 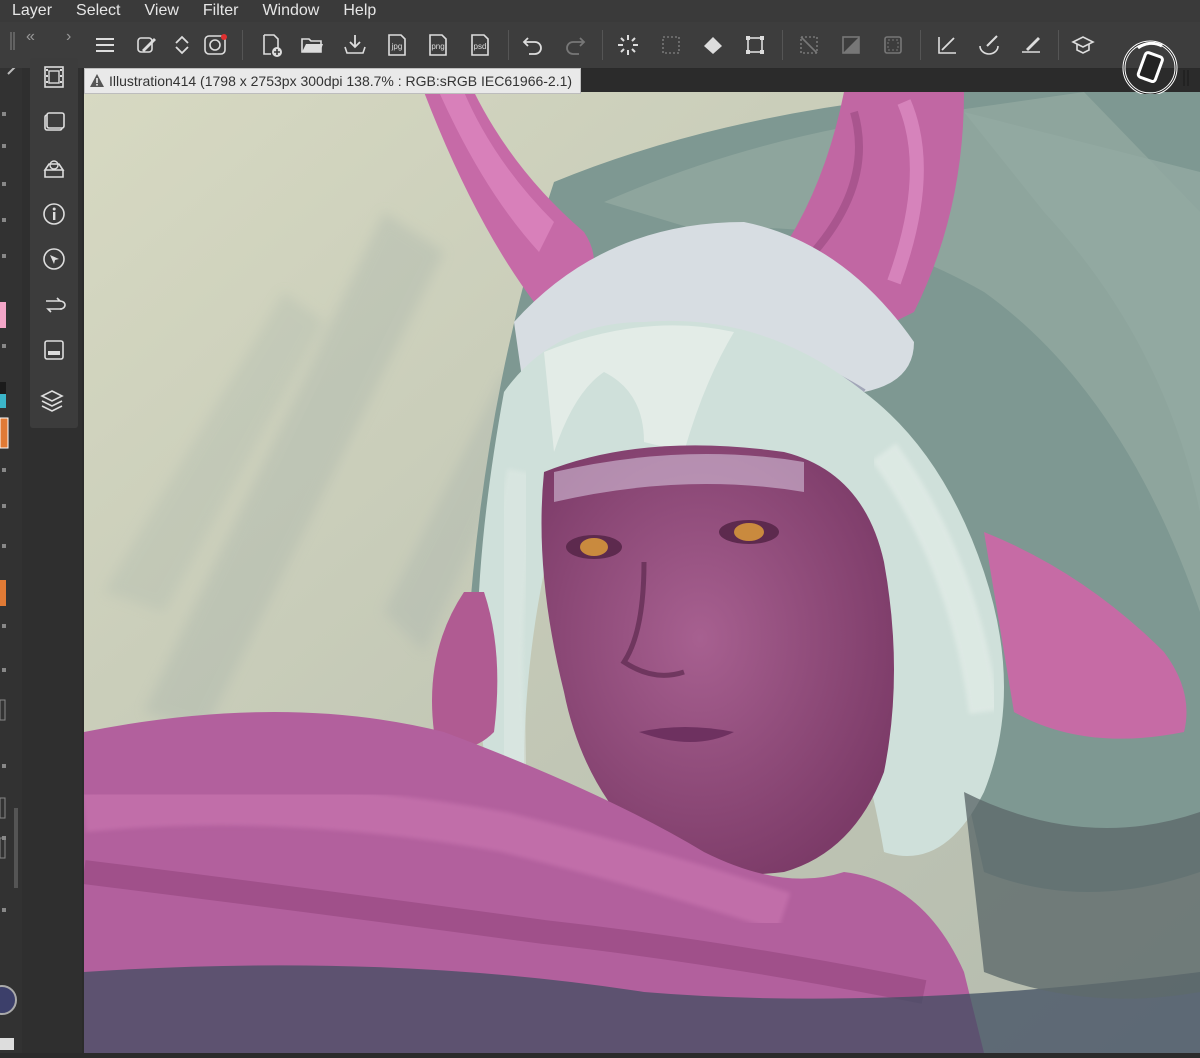 I want to click on fill-icon, so click(x=713, y=45).